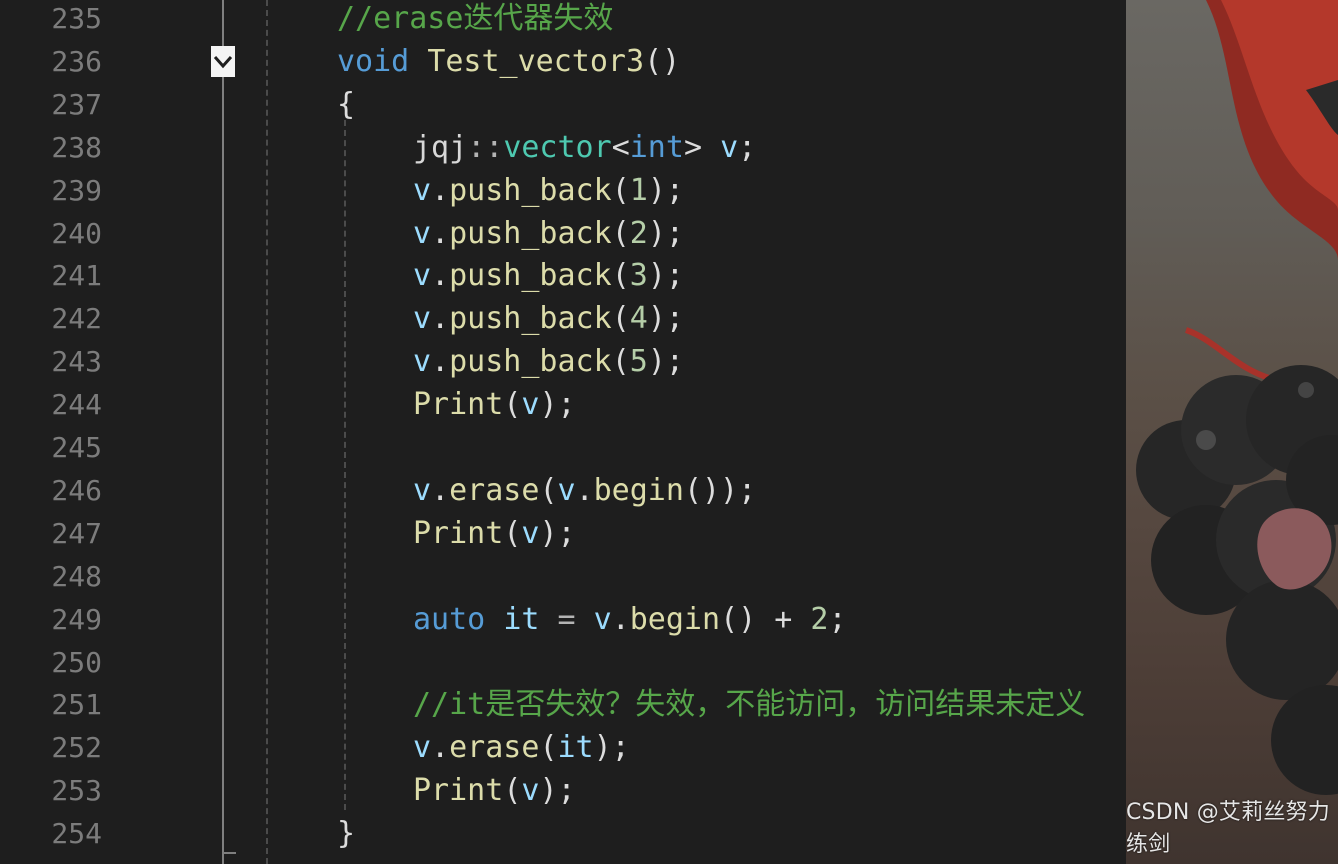 Image resolution: width=1338 pixels, height=864 pixels. I want to click on line-number: 242, so click(76, 319).